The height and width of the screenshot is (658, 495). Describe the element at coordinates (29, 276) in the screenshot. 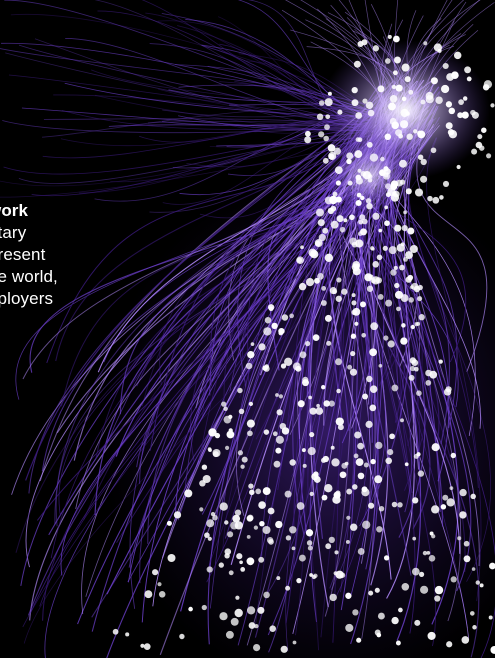

I see `caption-line-3: he world,` at that location.